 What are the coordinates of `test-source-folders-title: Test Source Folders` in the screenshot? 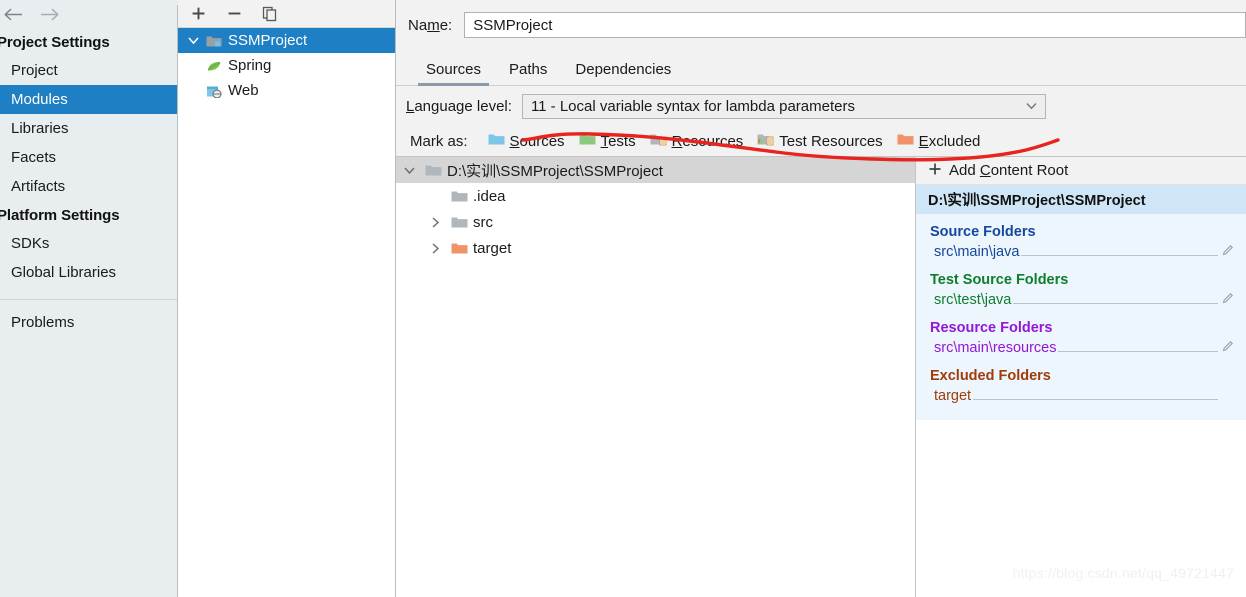 It's located at (999, 280).